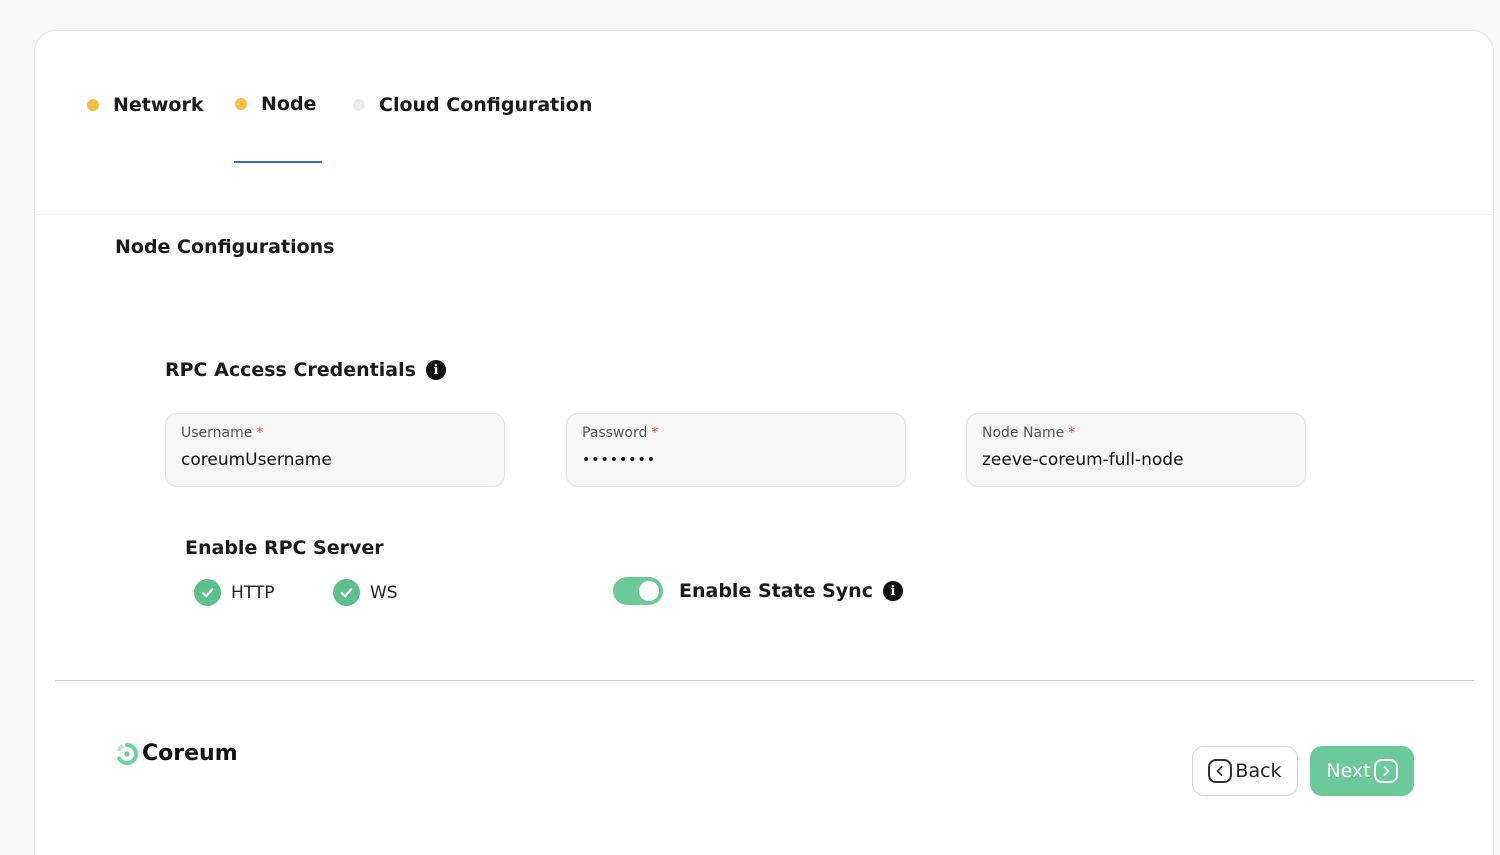  I want to click on step-label: Node, so click(289, 104).